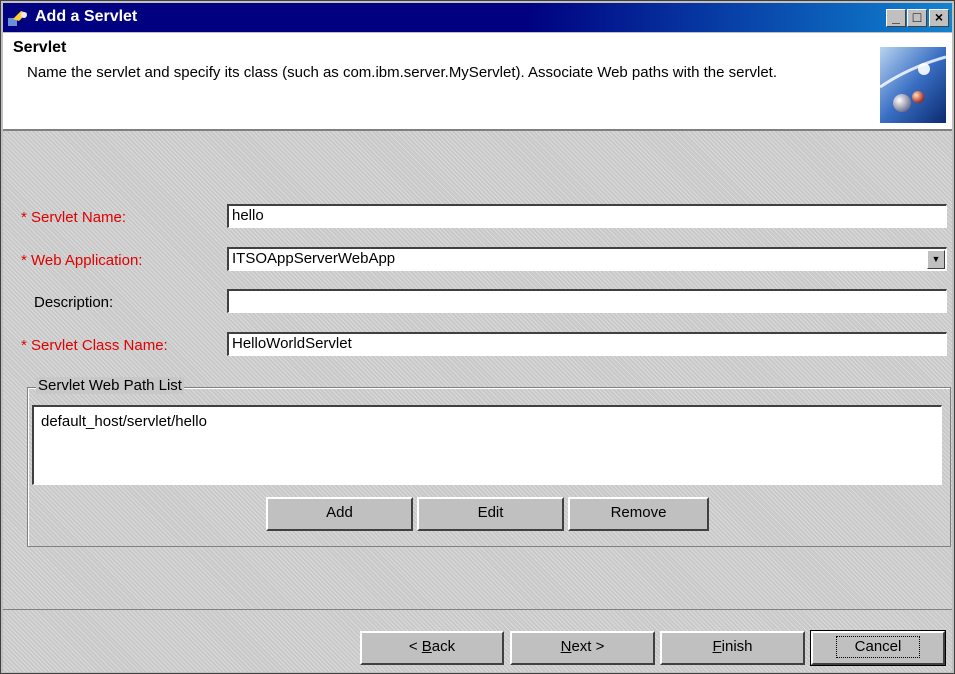  What do you see at coordinates (18, 18) in the screenshot?
I see `app-icon` at bounding box center [18, 18].